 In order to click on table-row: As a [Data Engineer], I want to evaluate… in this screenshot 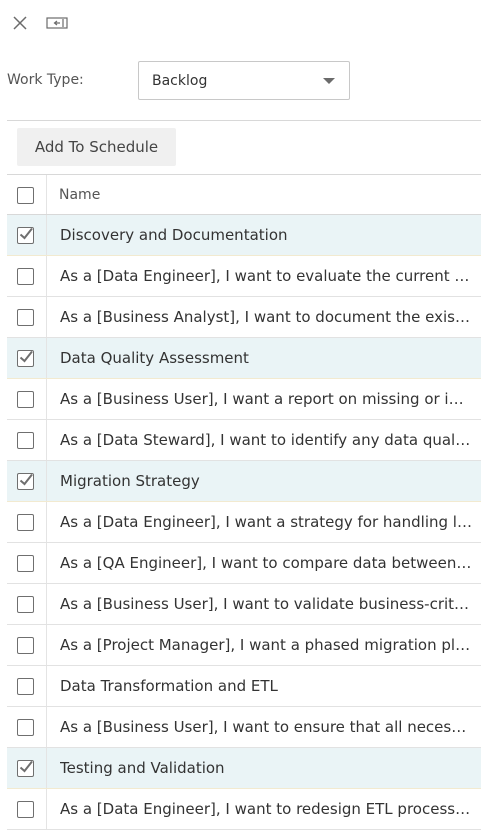, I will do `click(244, 276)`.